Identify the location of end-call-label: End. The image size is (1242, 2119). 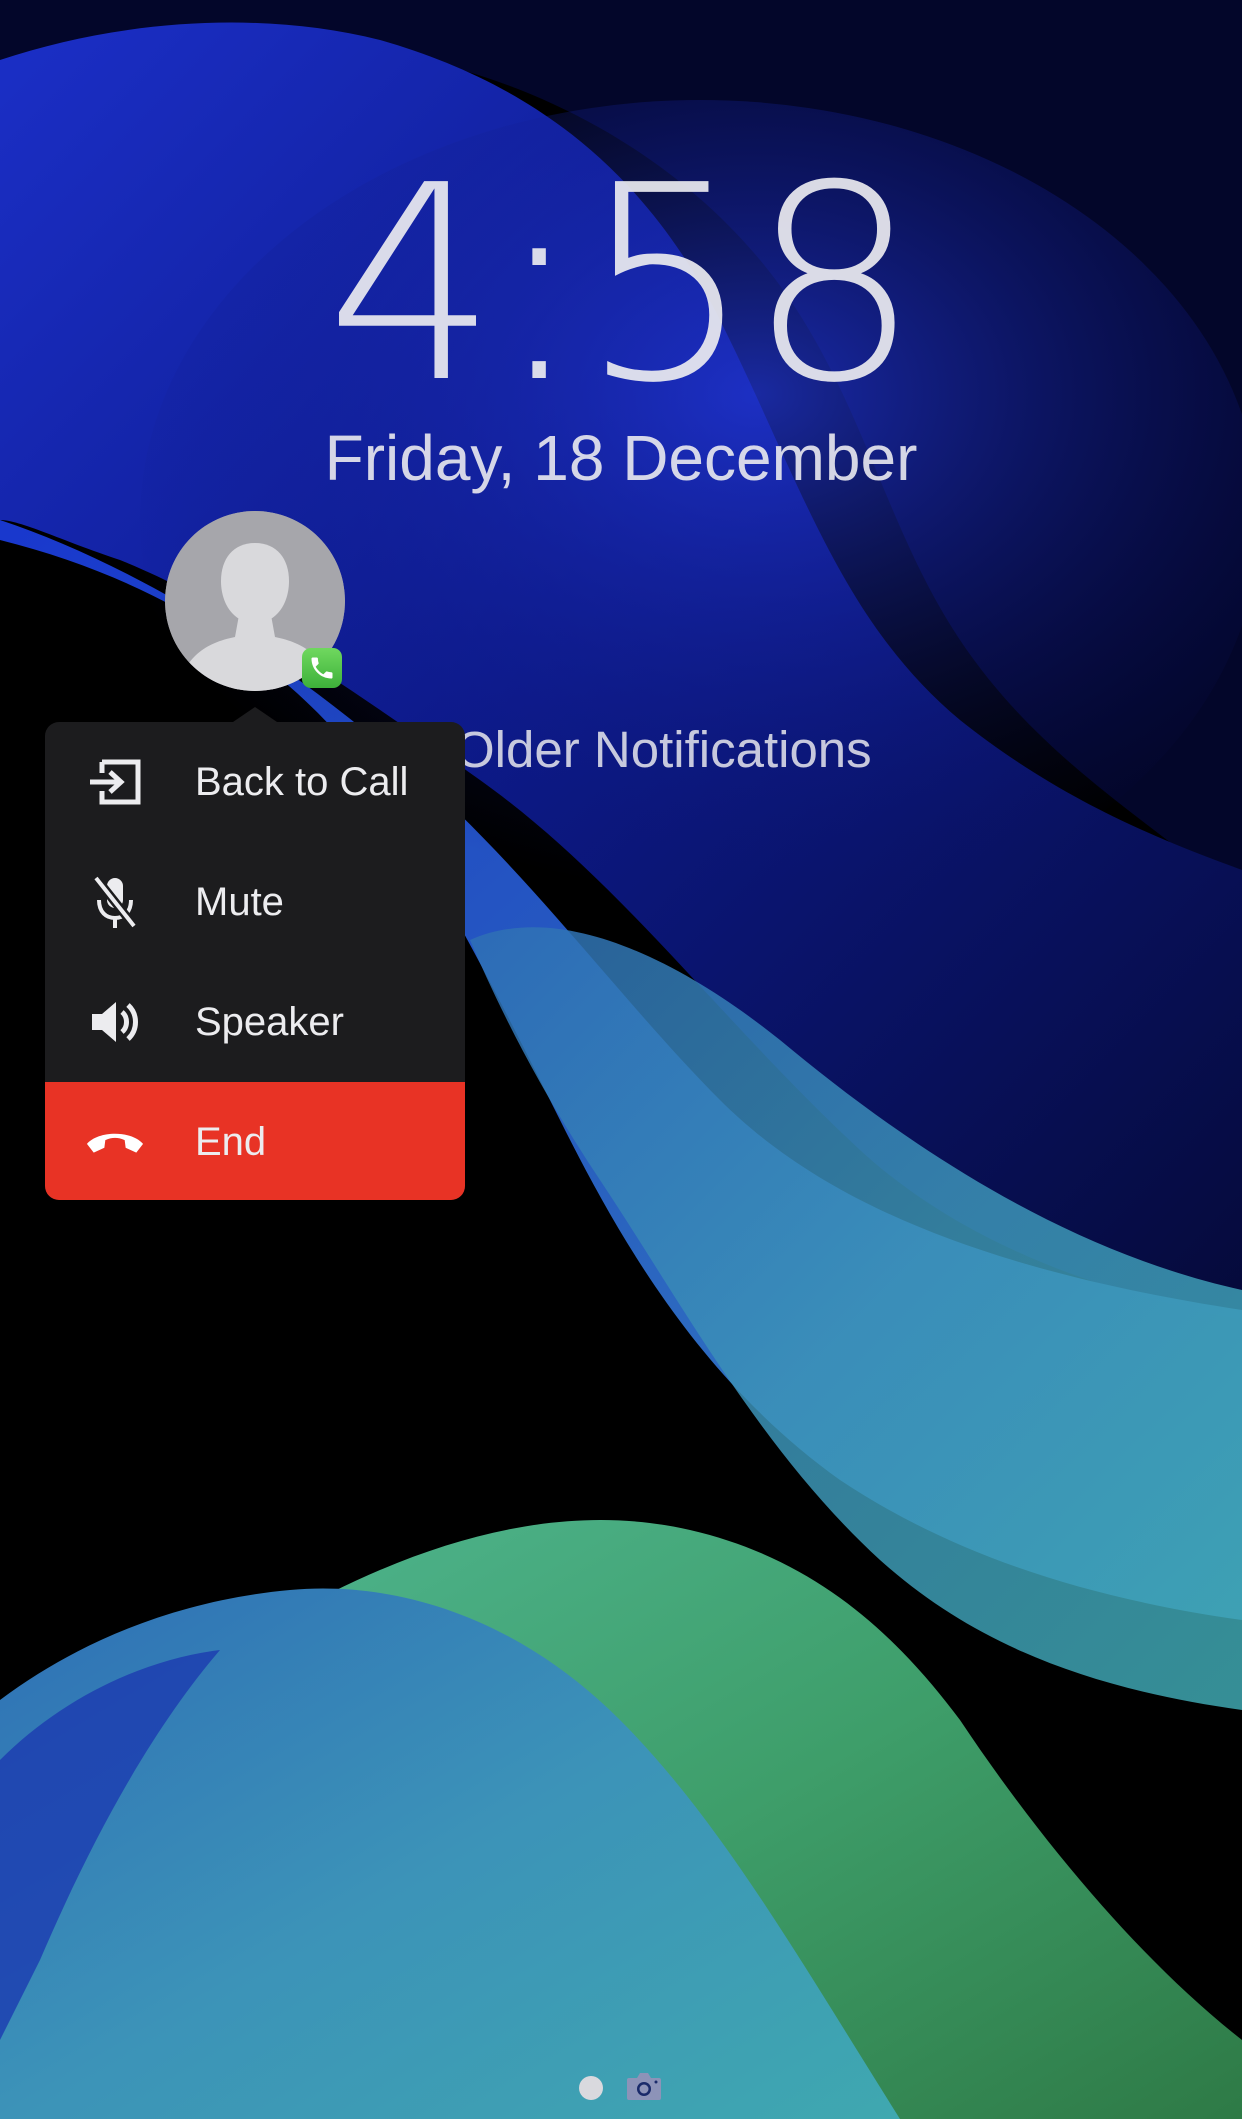
(231, 1141).